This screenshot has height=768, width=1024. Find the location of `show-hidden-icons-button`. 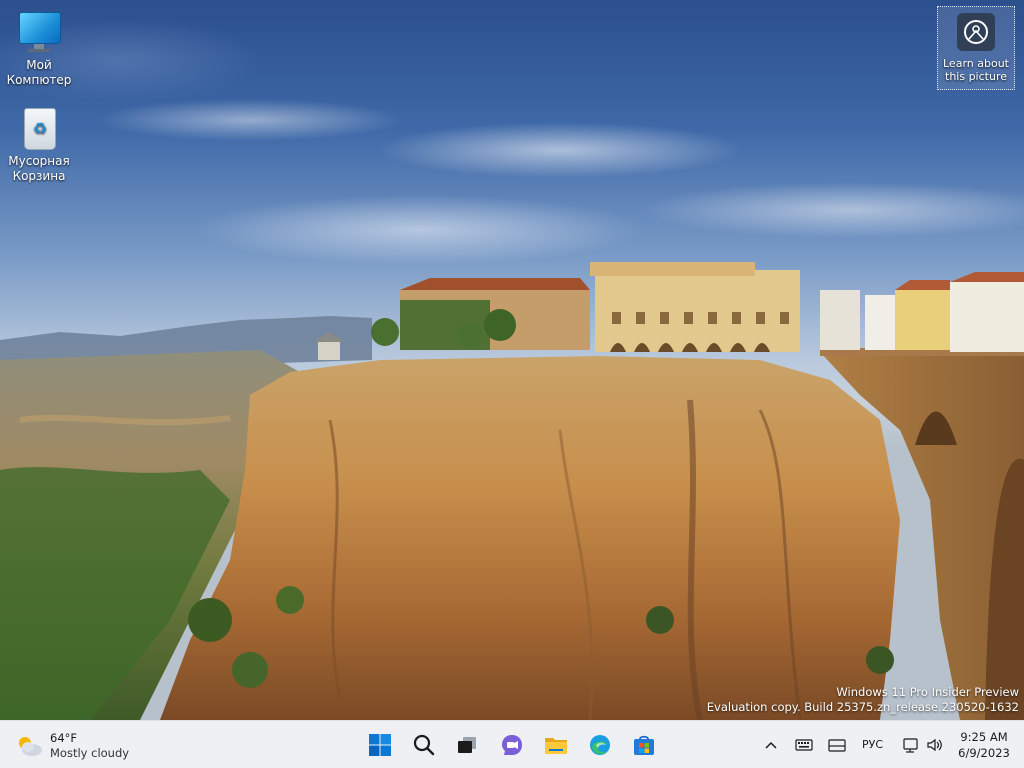

show-hidden-icons-button is located at coordinates (771, 745).